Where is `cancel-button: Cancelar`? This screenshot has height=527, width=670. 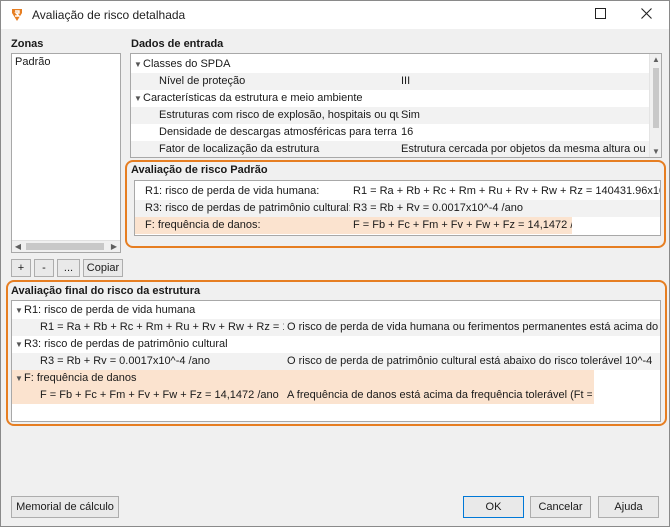
cancel-button: Cancelar is located at coordinates (560, 507).